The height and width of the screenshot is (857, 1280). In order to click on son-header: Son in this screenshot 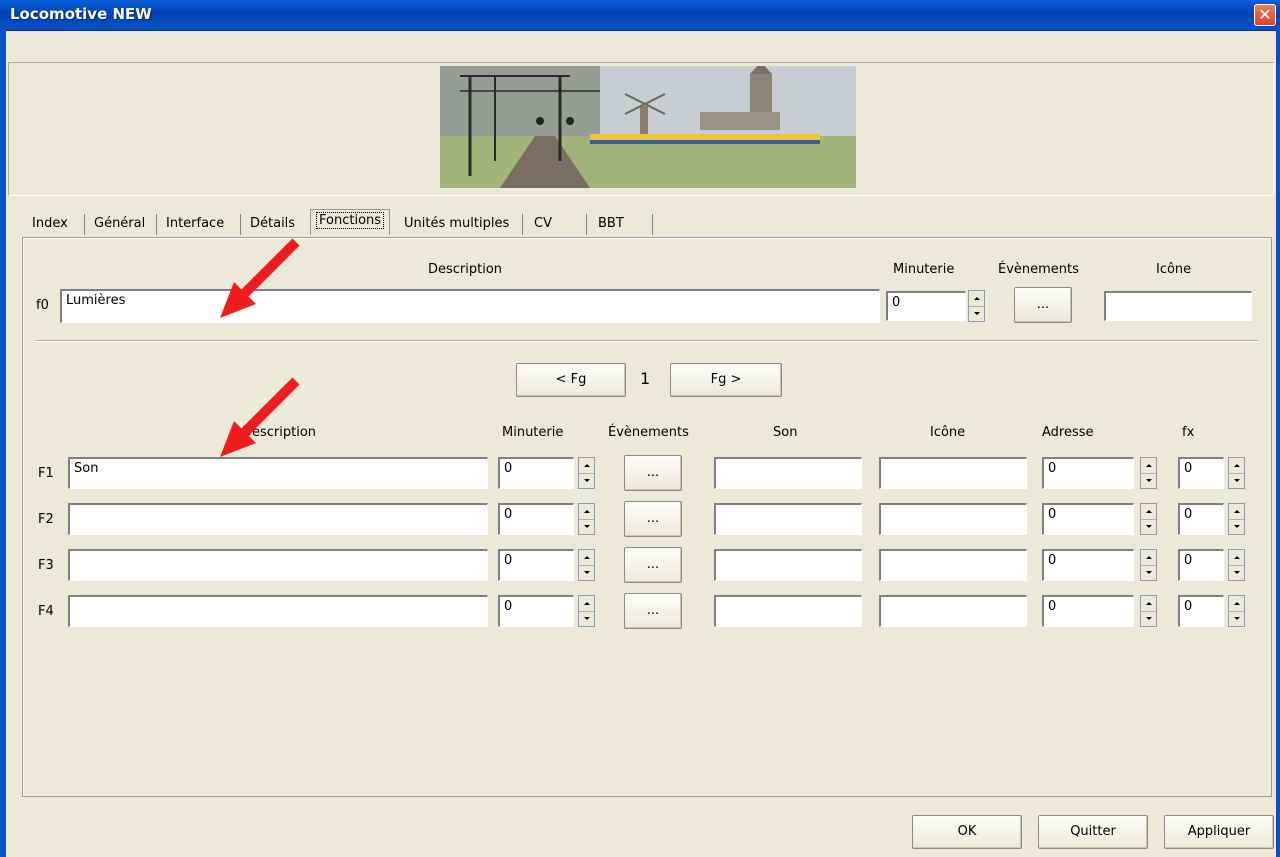, I will do `click(785, 432)`.